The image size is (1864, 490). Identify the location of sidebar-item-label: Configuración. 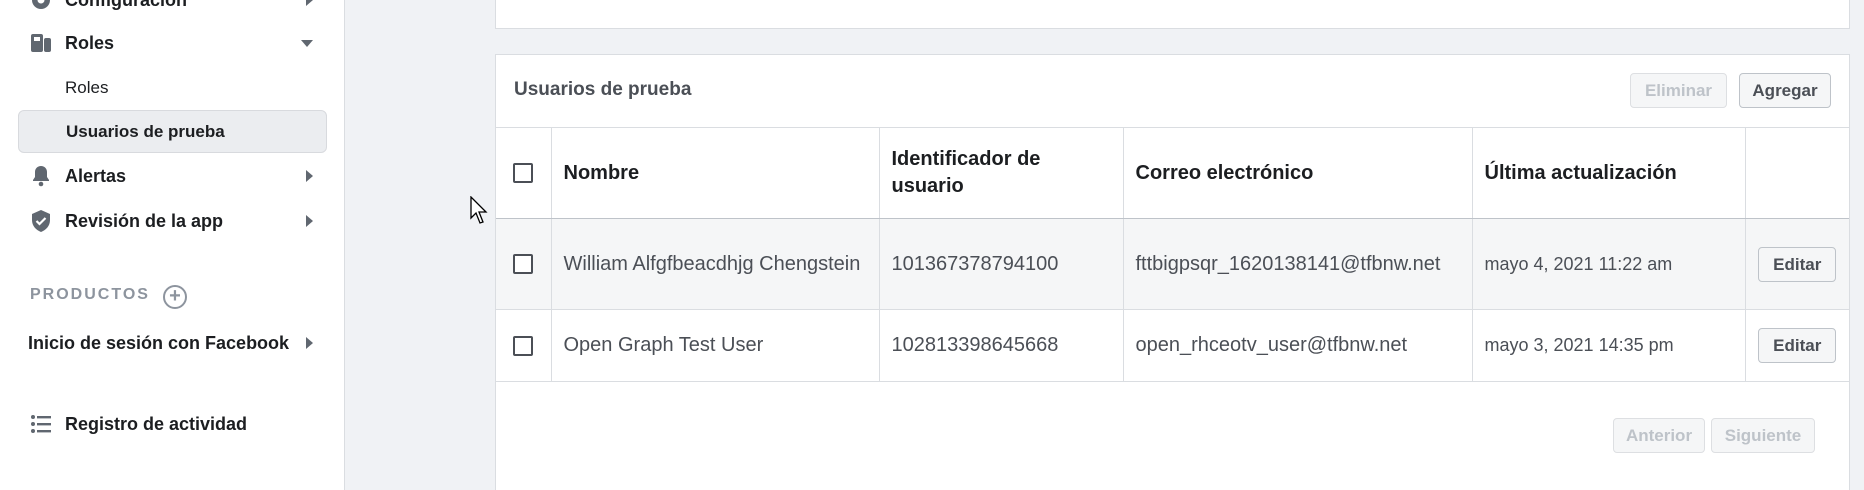
(126, 5).